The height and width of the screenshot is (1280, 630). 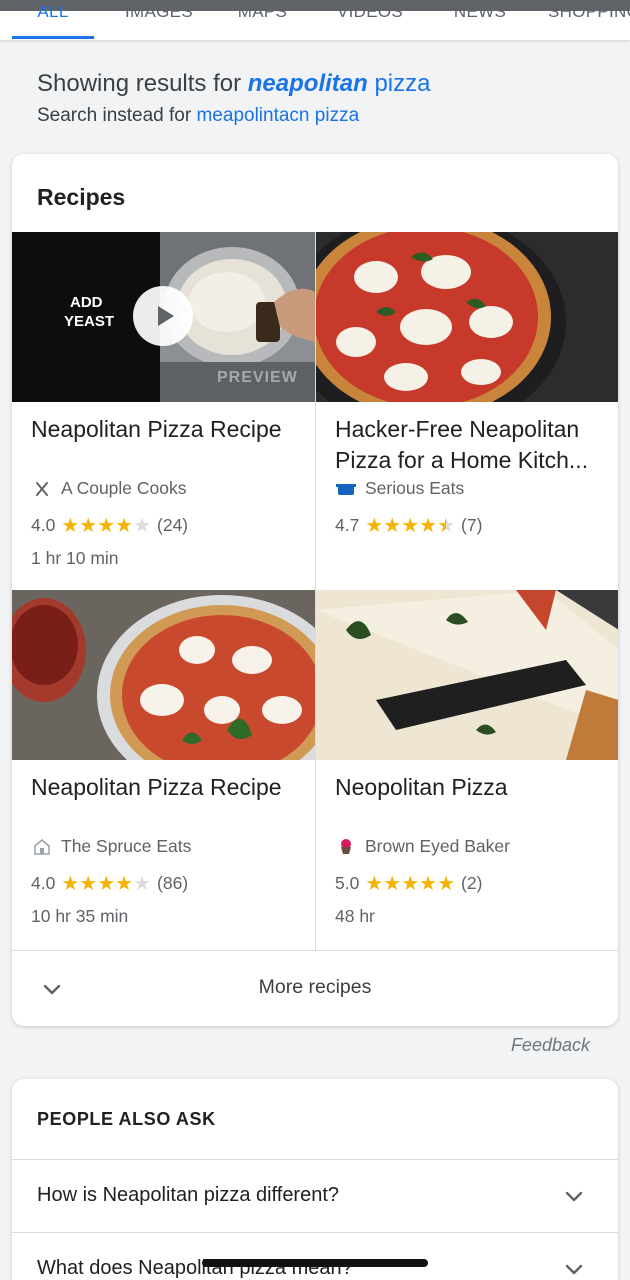 I want to click on recipe-source-name: The Spruce Eats, so click(x=126, y=846).